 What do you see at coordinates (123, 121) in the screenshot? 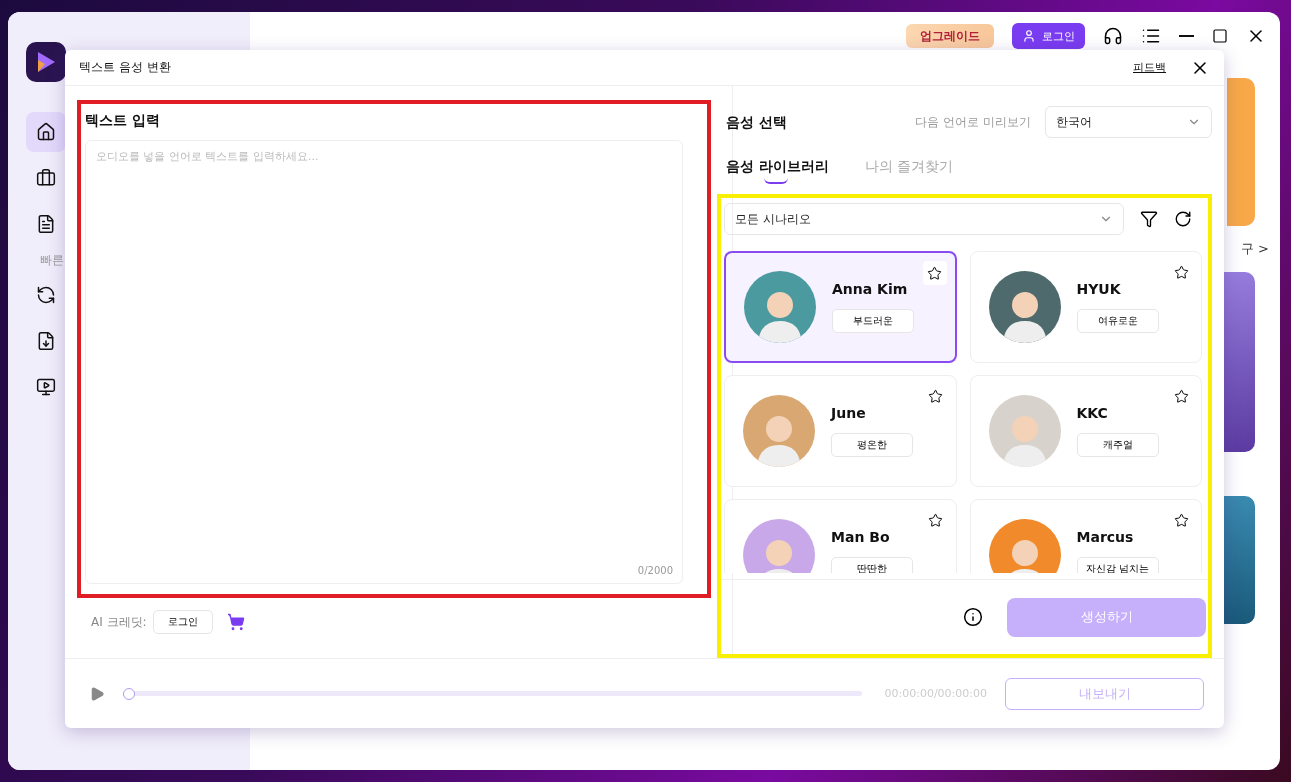
I see `section-heading: 텍스트 입력` at bounding box center [123, 121].